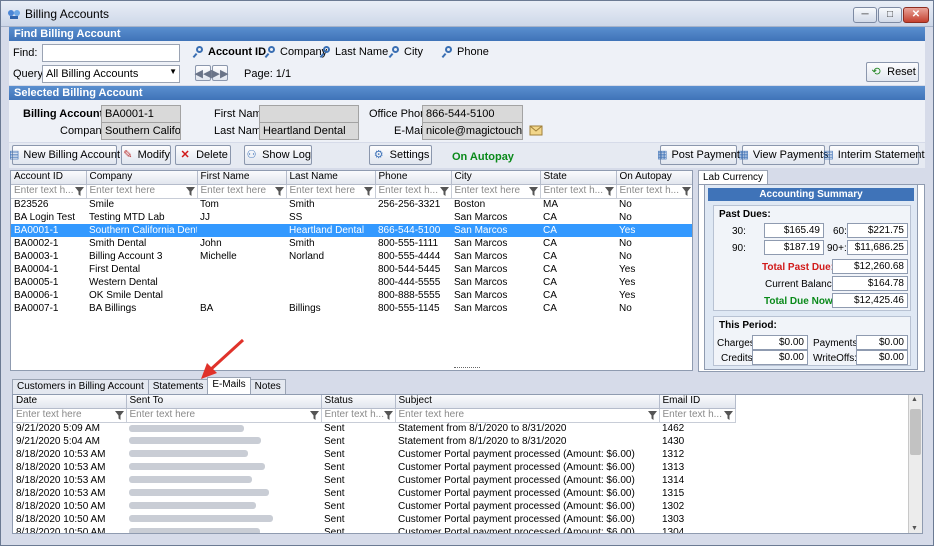 The width and height of the screenshot is (934, 546). I want to click on first-name-field, so click(309, 114).